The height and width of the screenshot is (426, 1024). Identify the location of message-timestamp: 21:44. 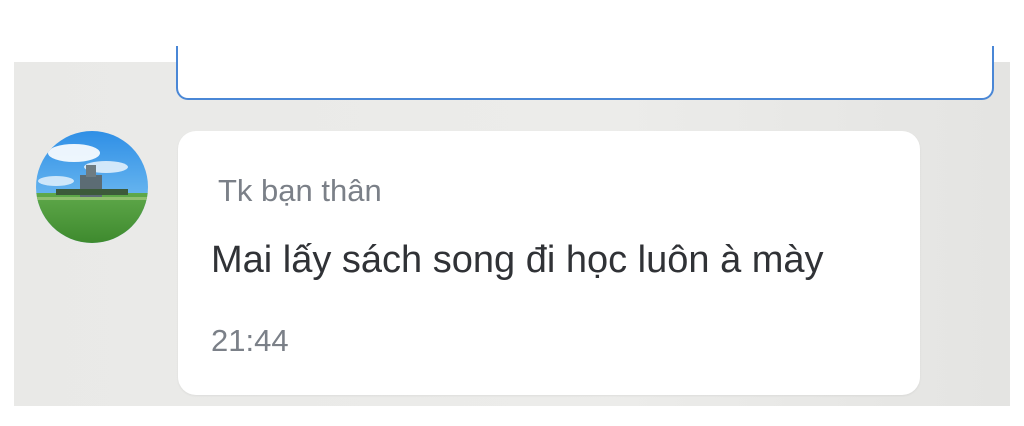
(250, 340).